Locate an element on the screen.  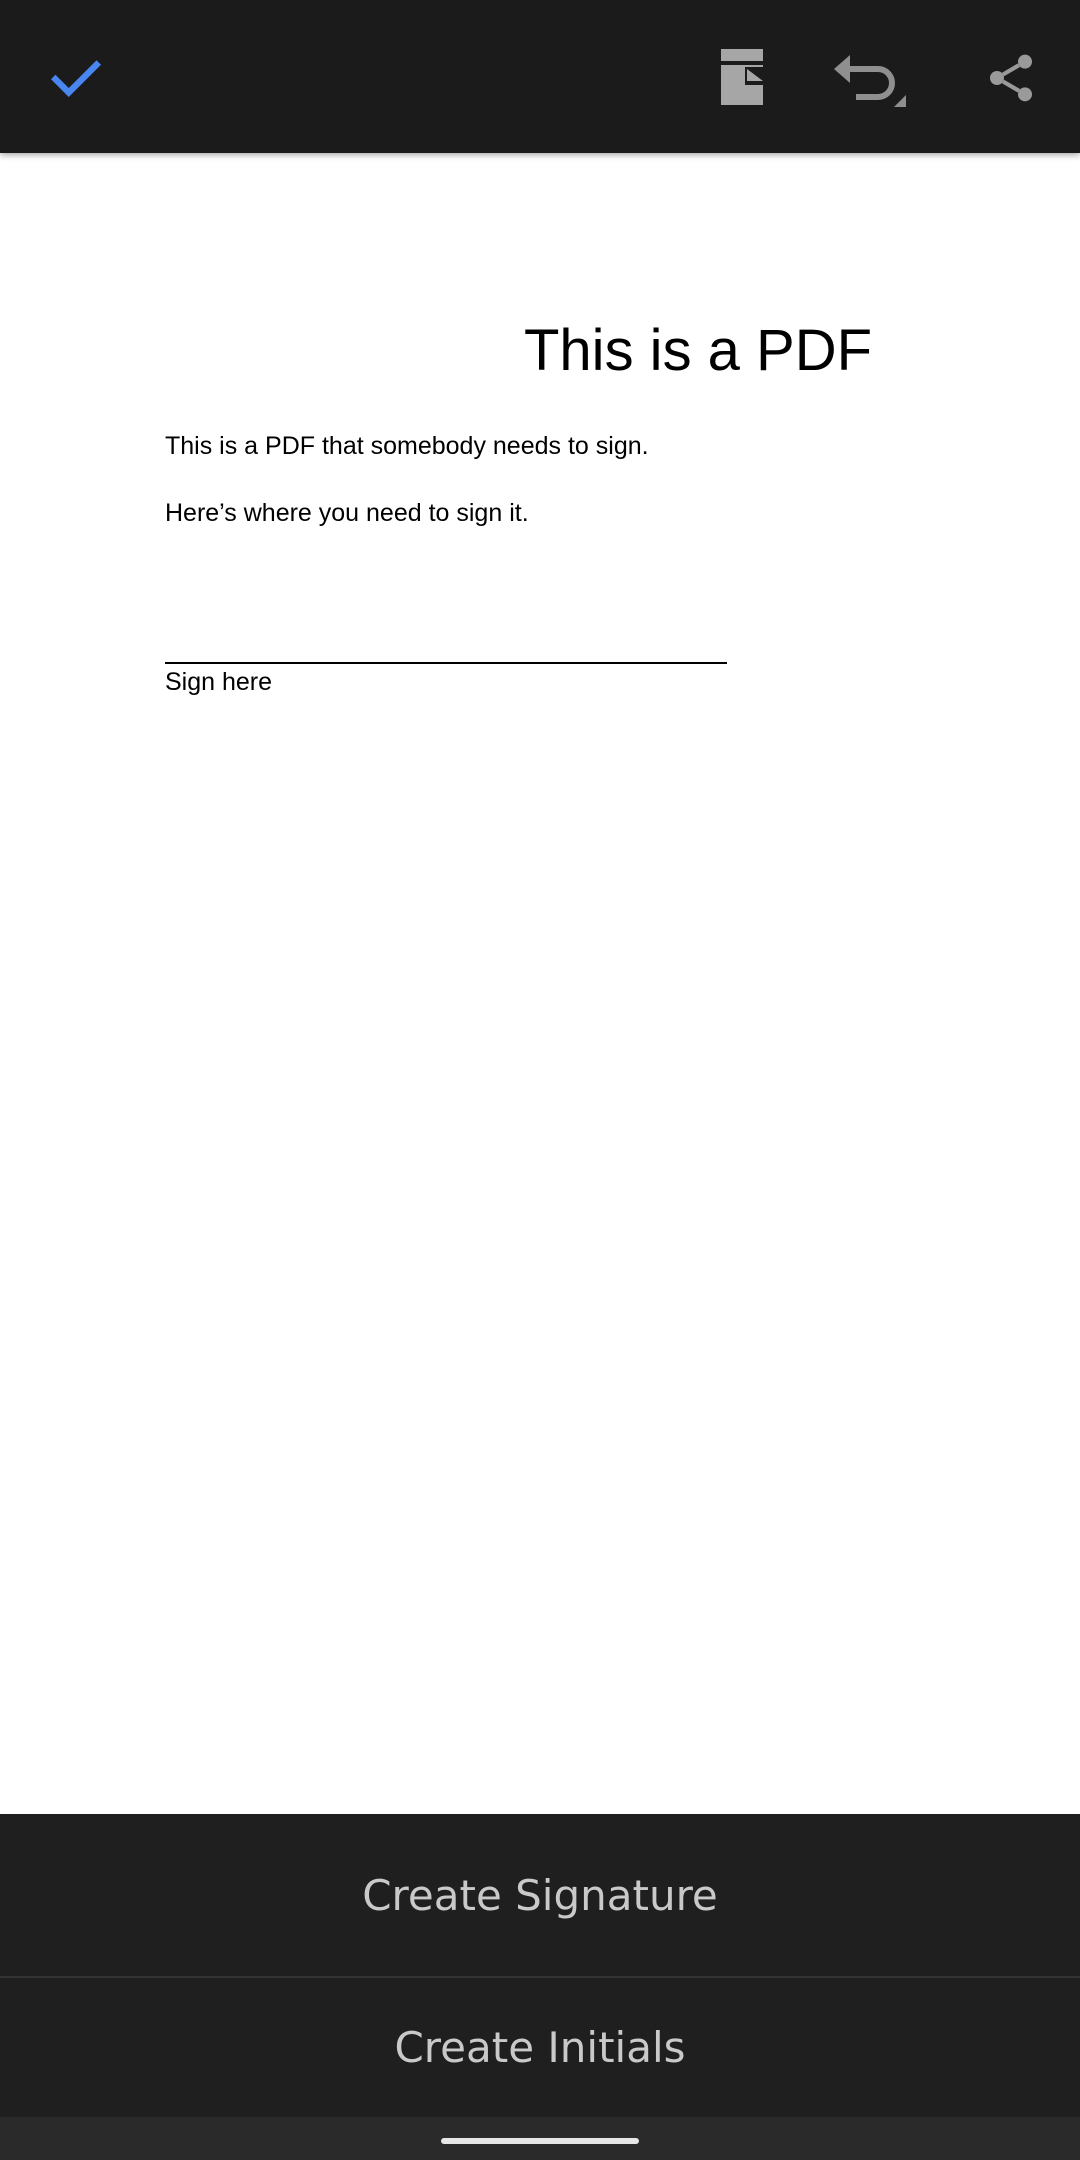
page-view-button is located at coordinates (742, 78).